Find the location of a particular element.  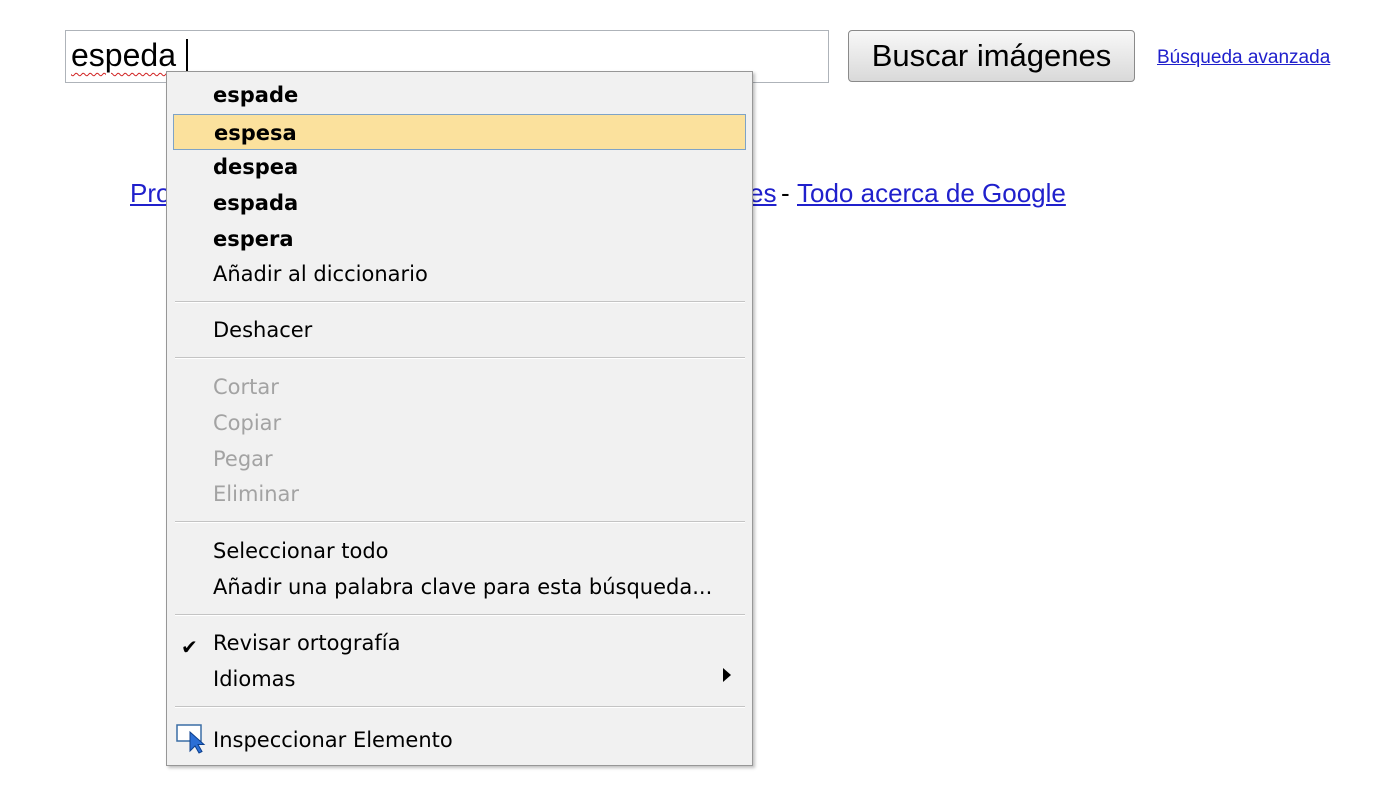

suggestion-item: espade is located at coordinates (255, 95).